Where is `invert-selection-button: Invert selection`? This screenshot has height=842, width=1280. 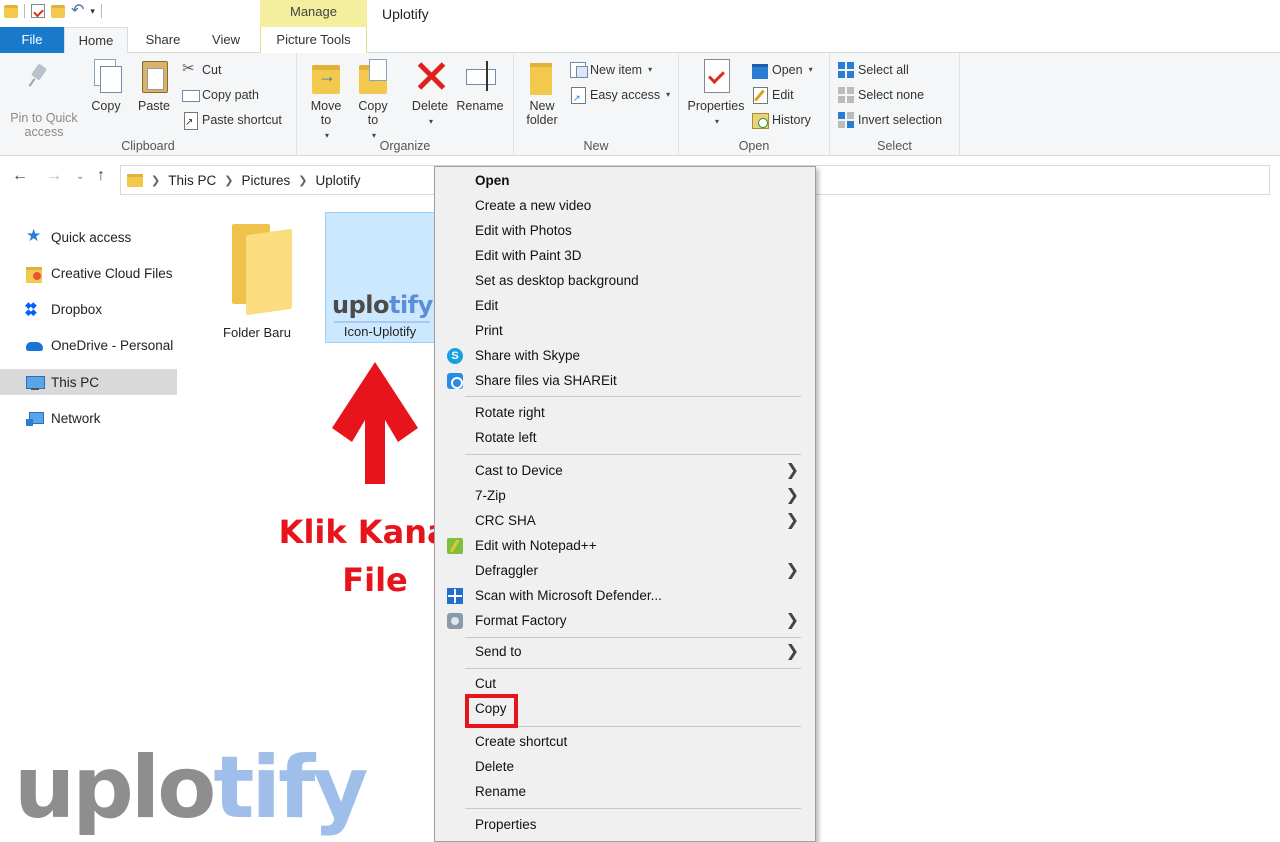 invert-selection-button: Invert selection is located at coordinates (890, 120).